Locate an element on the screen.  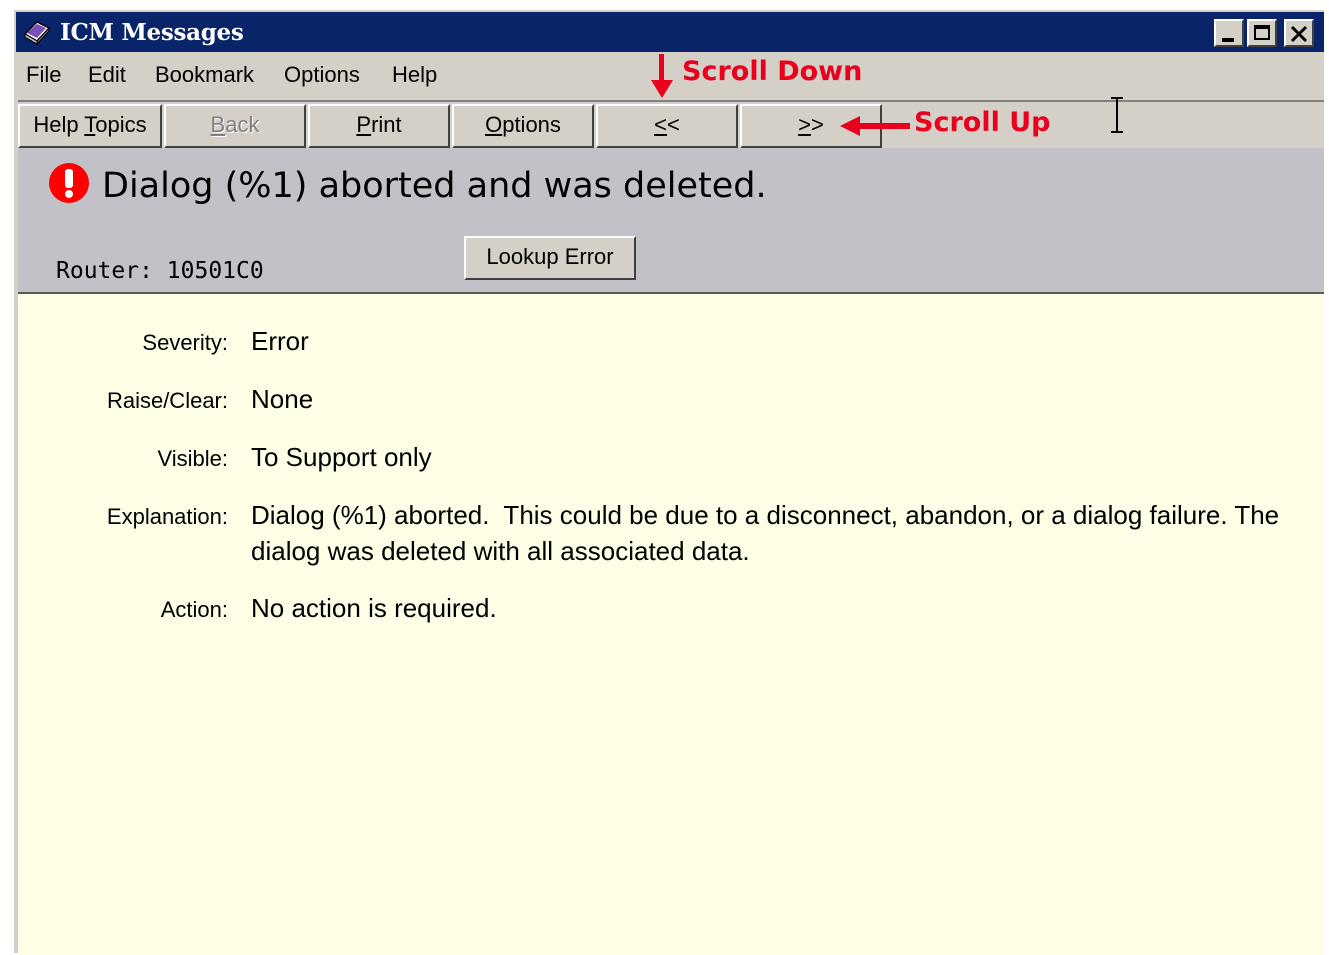
scroll-down-annotation: Scroll Down is located at coordinates (772, 71).